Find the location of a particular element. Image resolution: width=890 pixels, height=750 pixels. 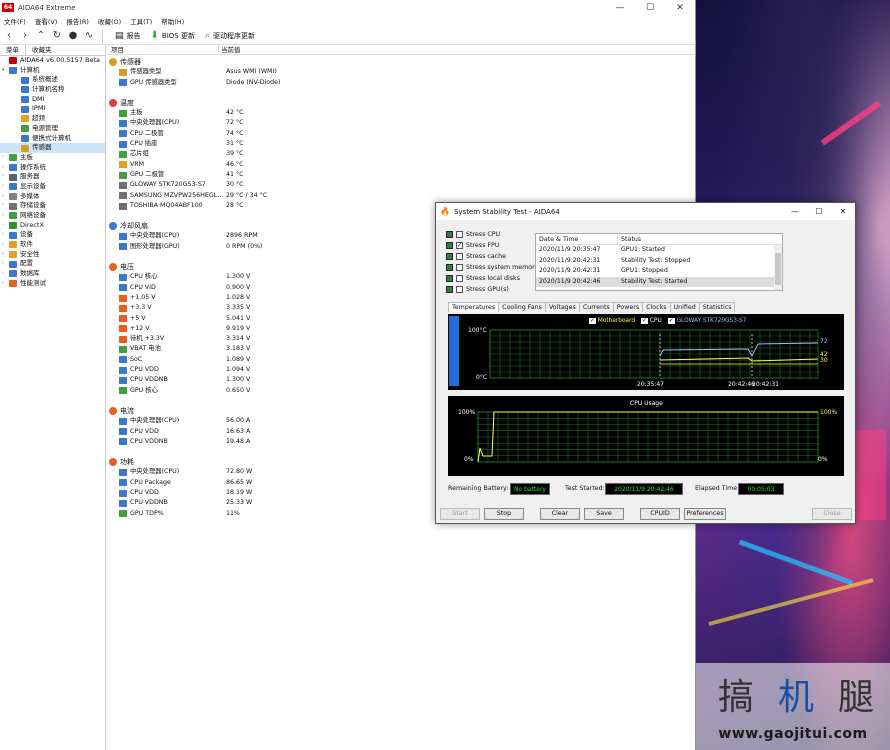

sensor-row: SAMSUNG MZVPW256HEGL... 29 °C / 34 °C is located at coordinates (401, 196).